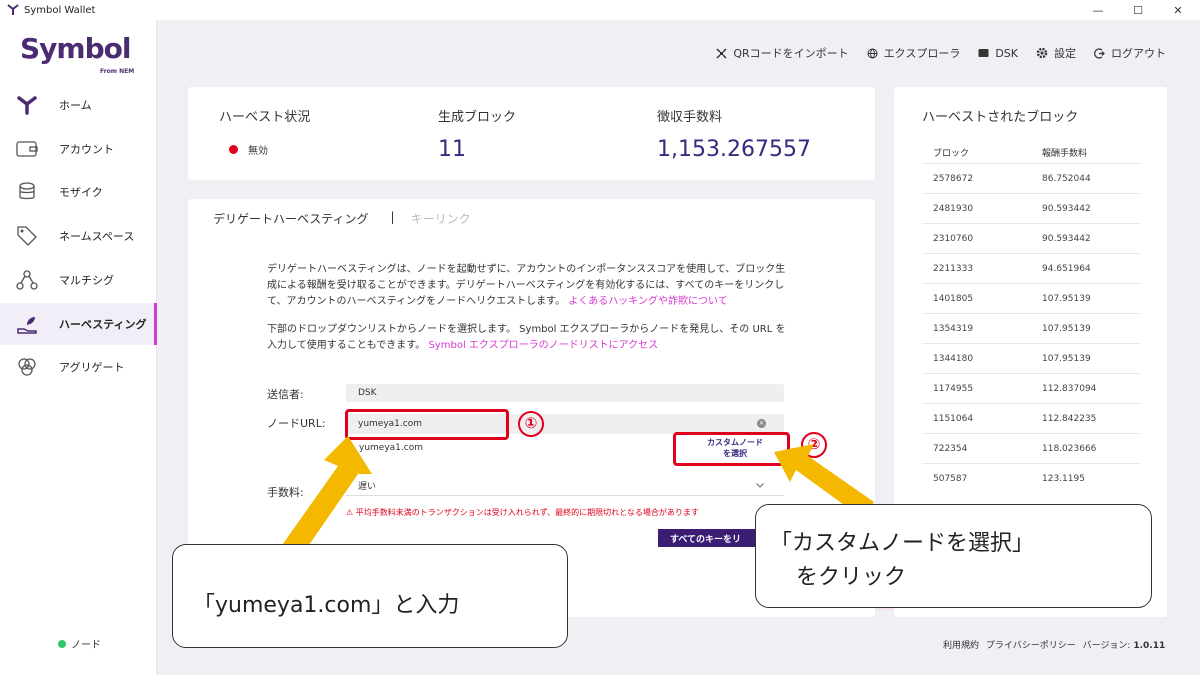 The height and width of the screenshot is (675, 1200). I want to click on sidebar-item-mosaic: モザイク, so click(78, 192).